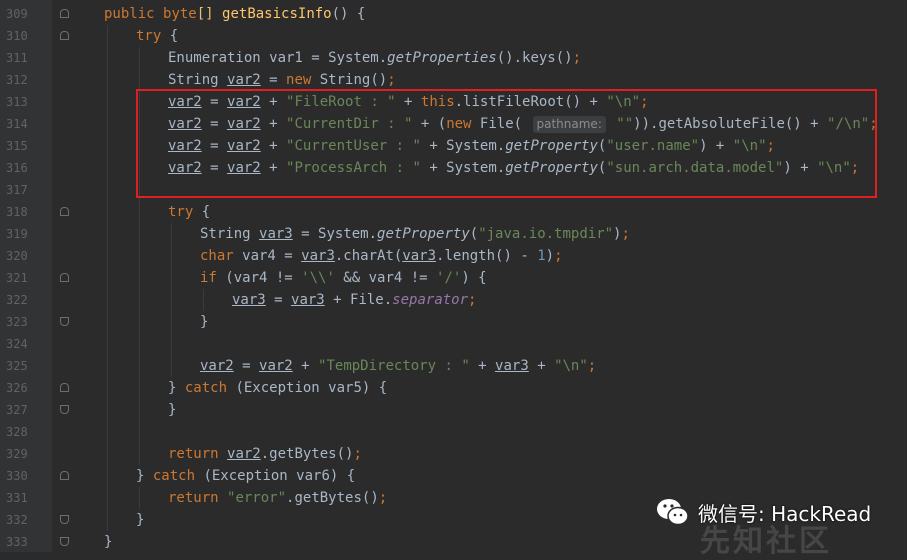 The width and height of the screenshot is (907, 560). Describe the element at coordinates (17, 498) in the screenshot. I see `line-number: 331` at that location.